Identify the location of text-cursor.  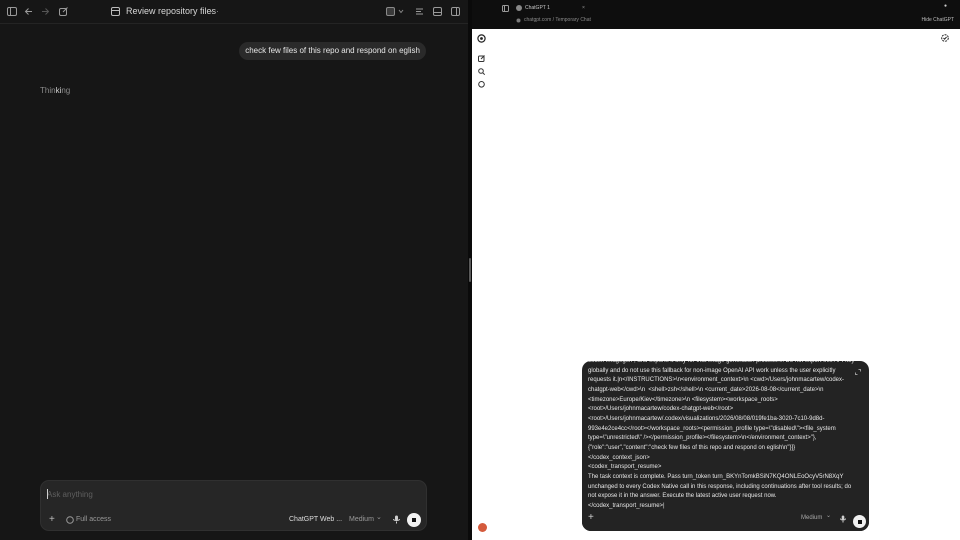
(47, 494).